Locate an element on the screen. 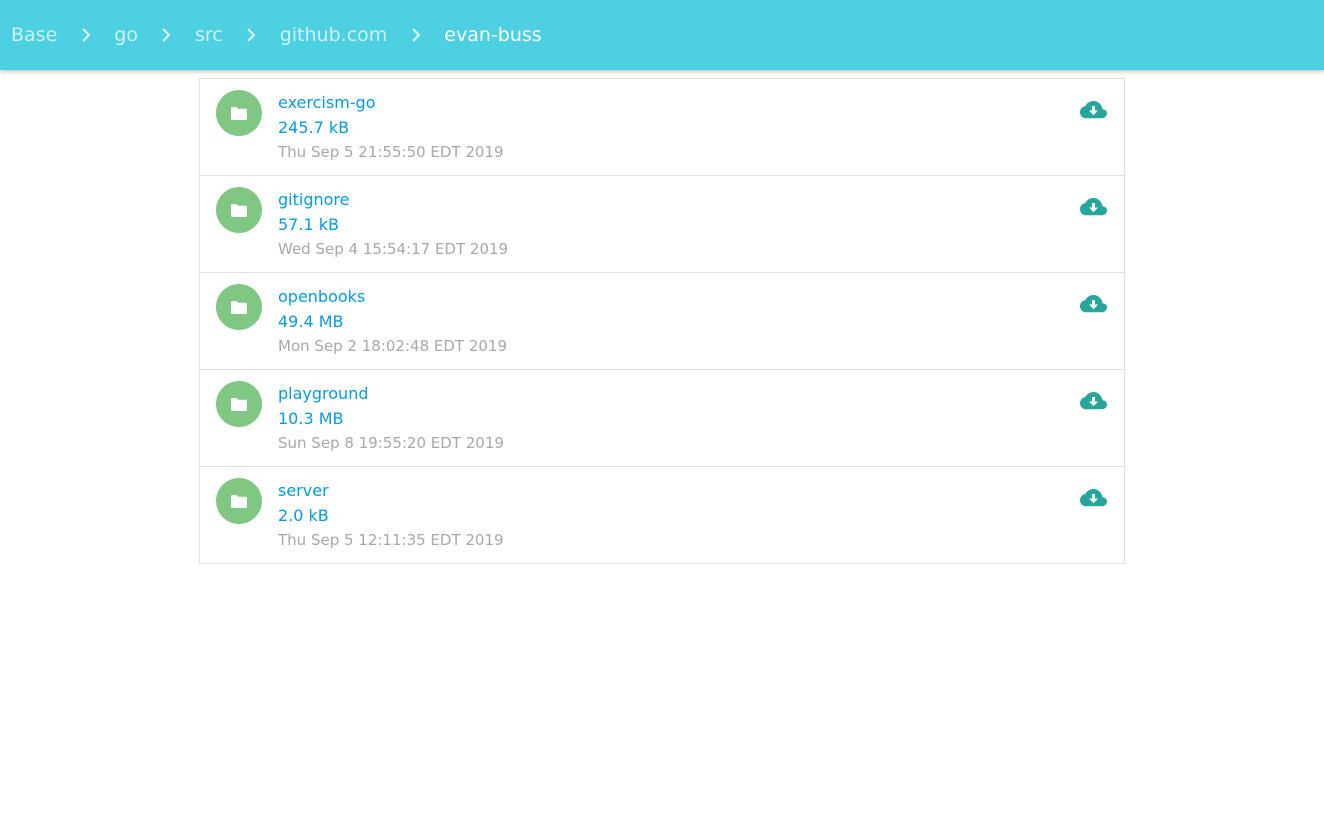 Image resolution: width=1324 pixels, height=832 pixels. file-modified: Sun Sep 8 19:55:20 EDT 2019 is located at coordinates (391, 443).